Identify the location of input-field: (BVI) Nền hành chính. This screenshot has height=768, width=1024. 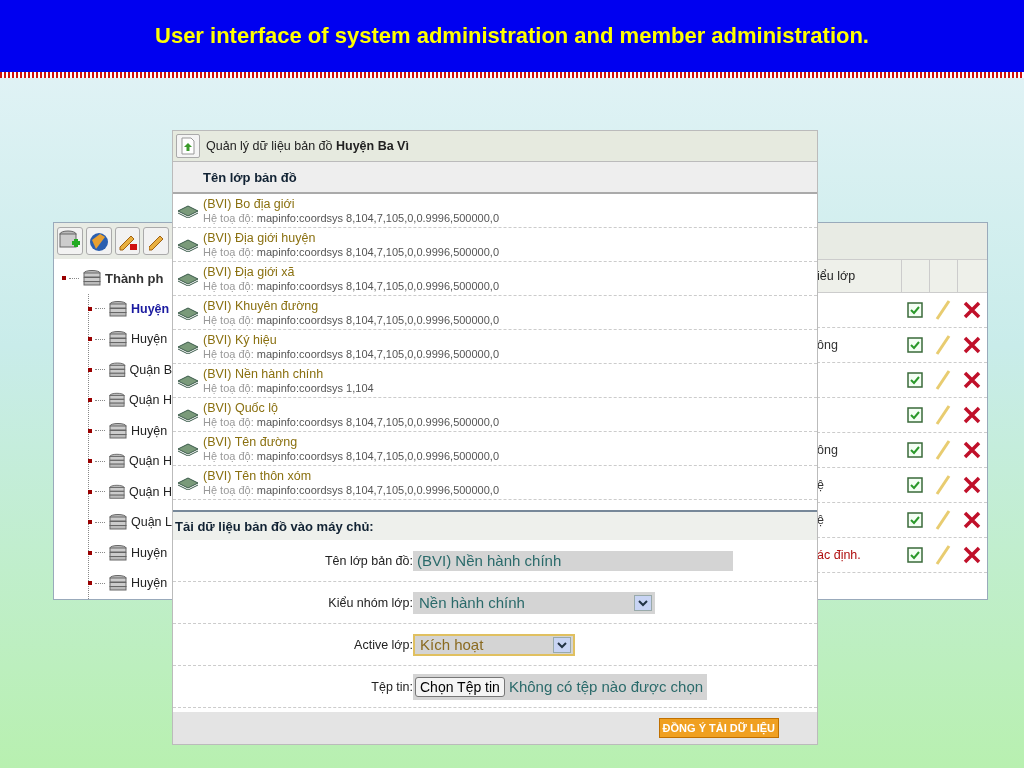
(573, 560).